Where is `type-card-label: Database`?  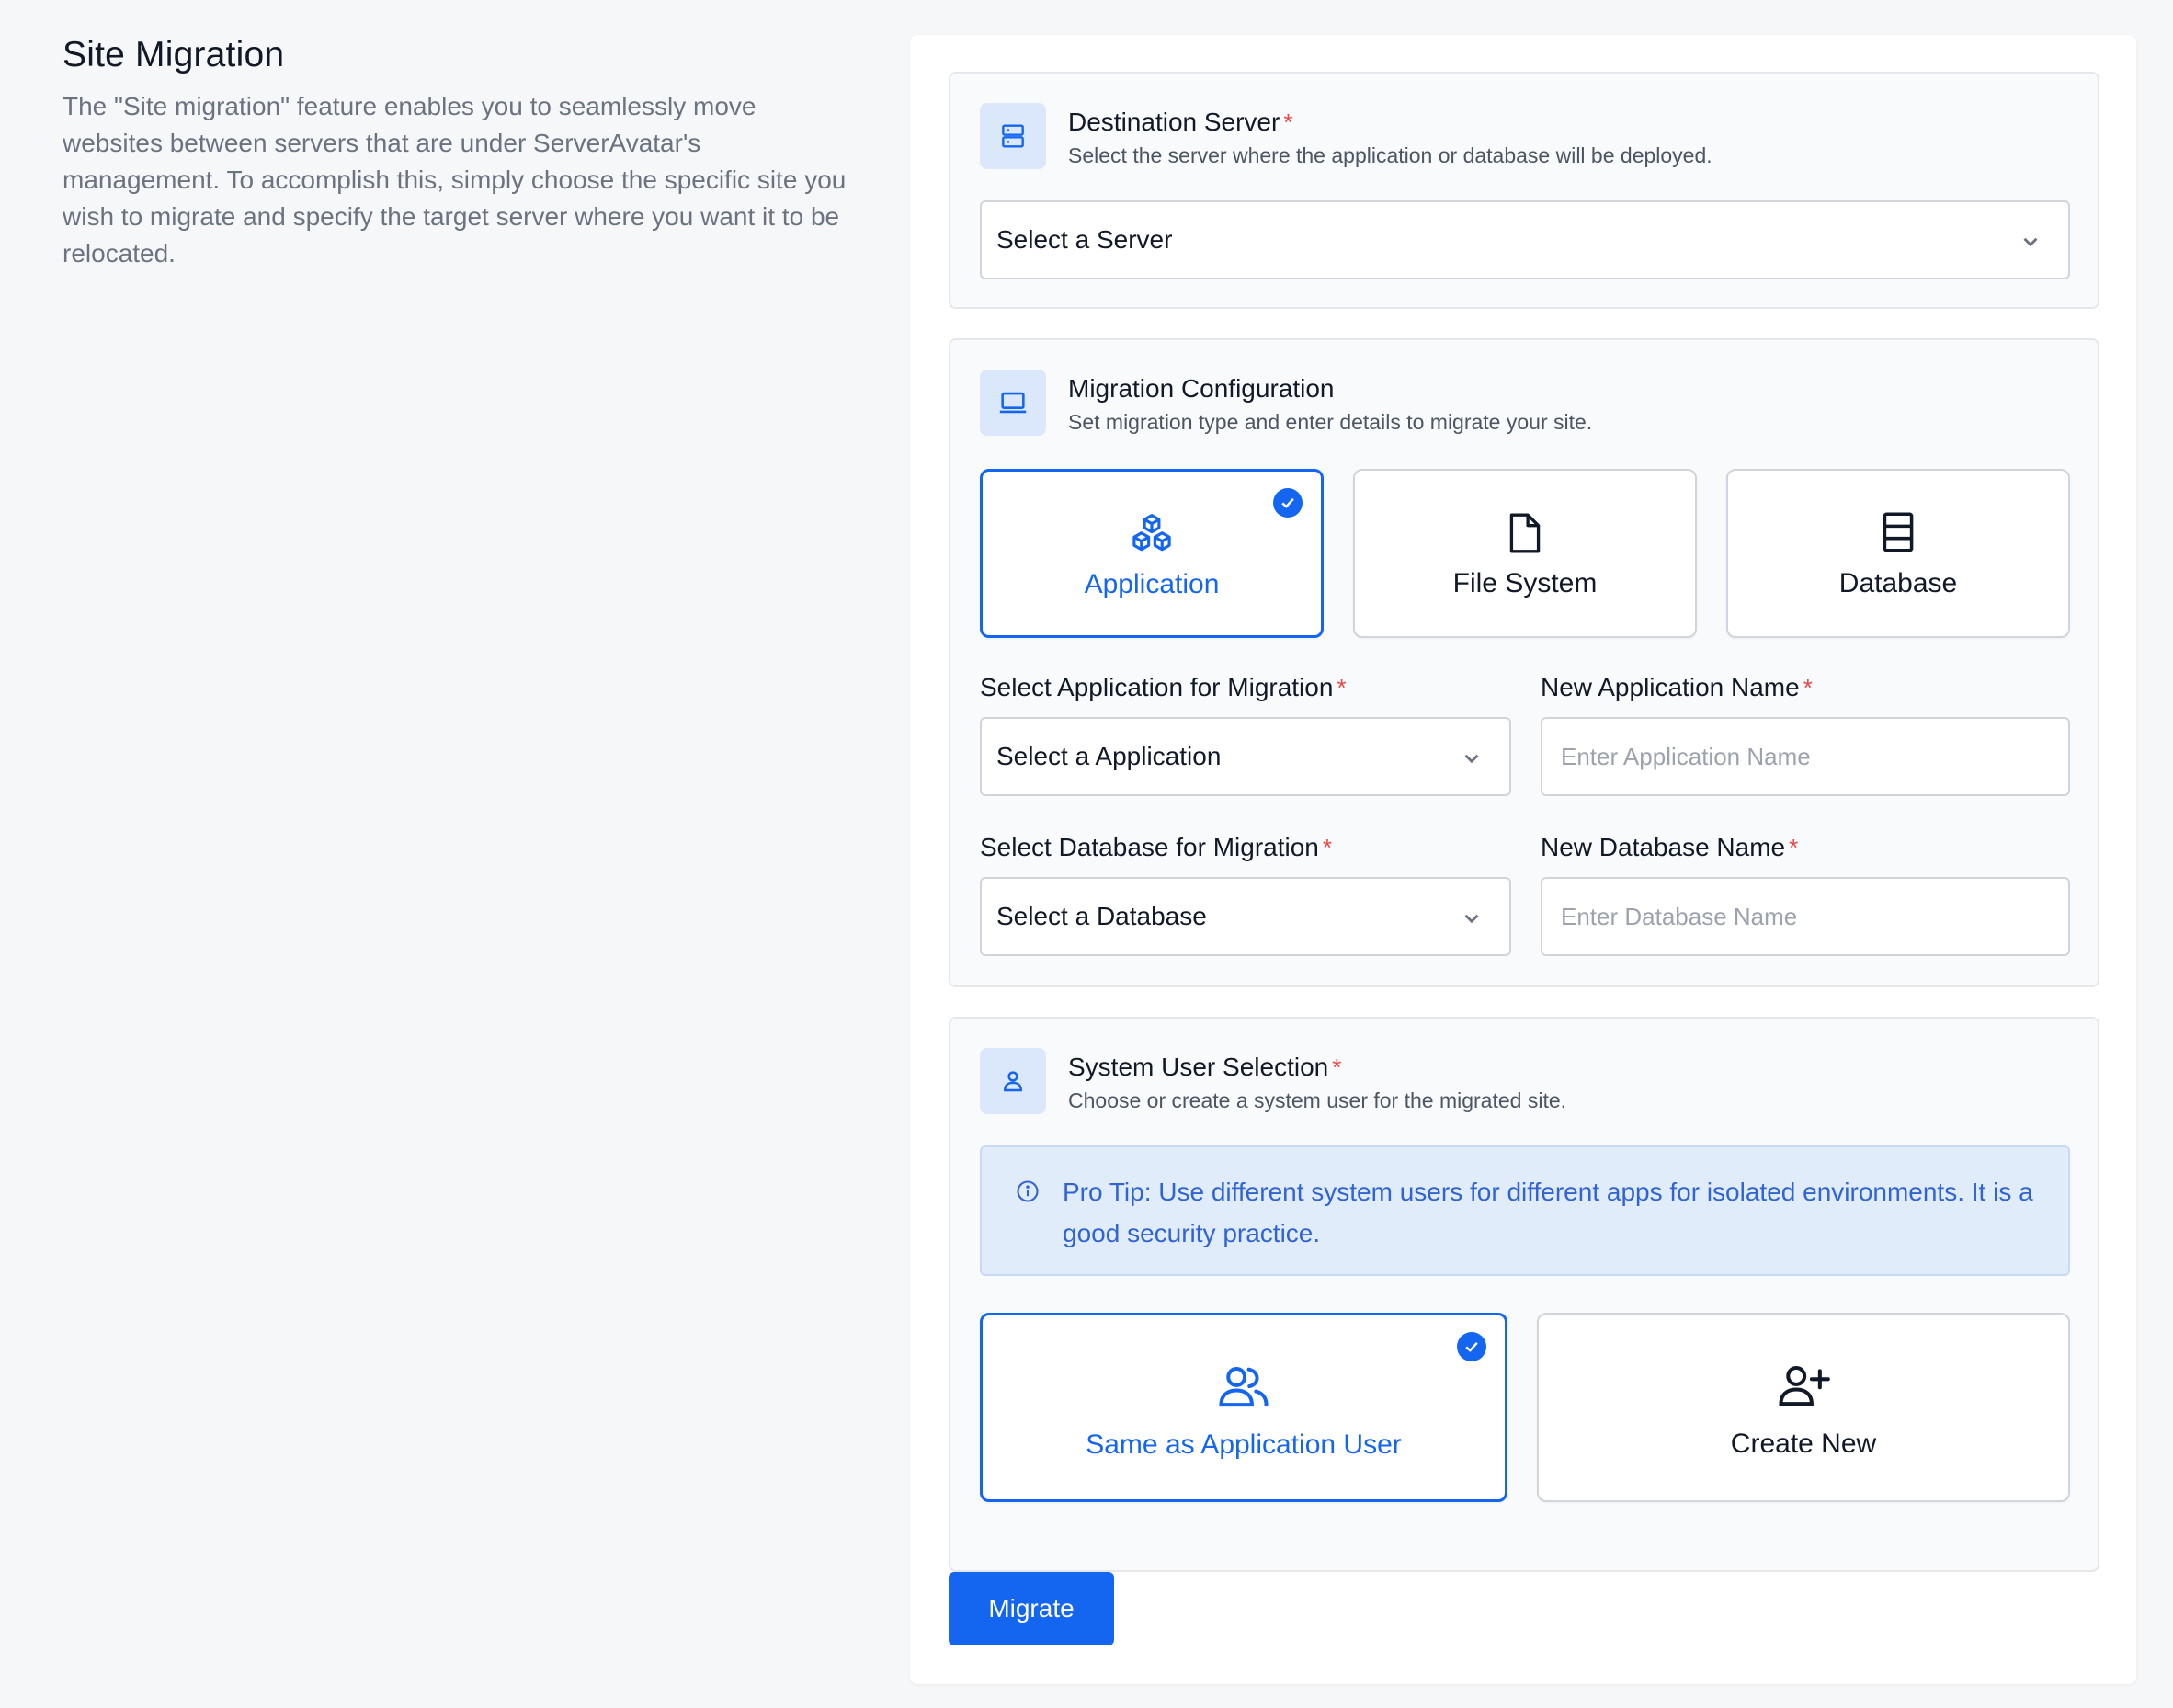 type-card-label: Database is located at coordinates (1898, 583).